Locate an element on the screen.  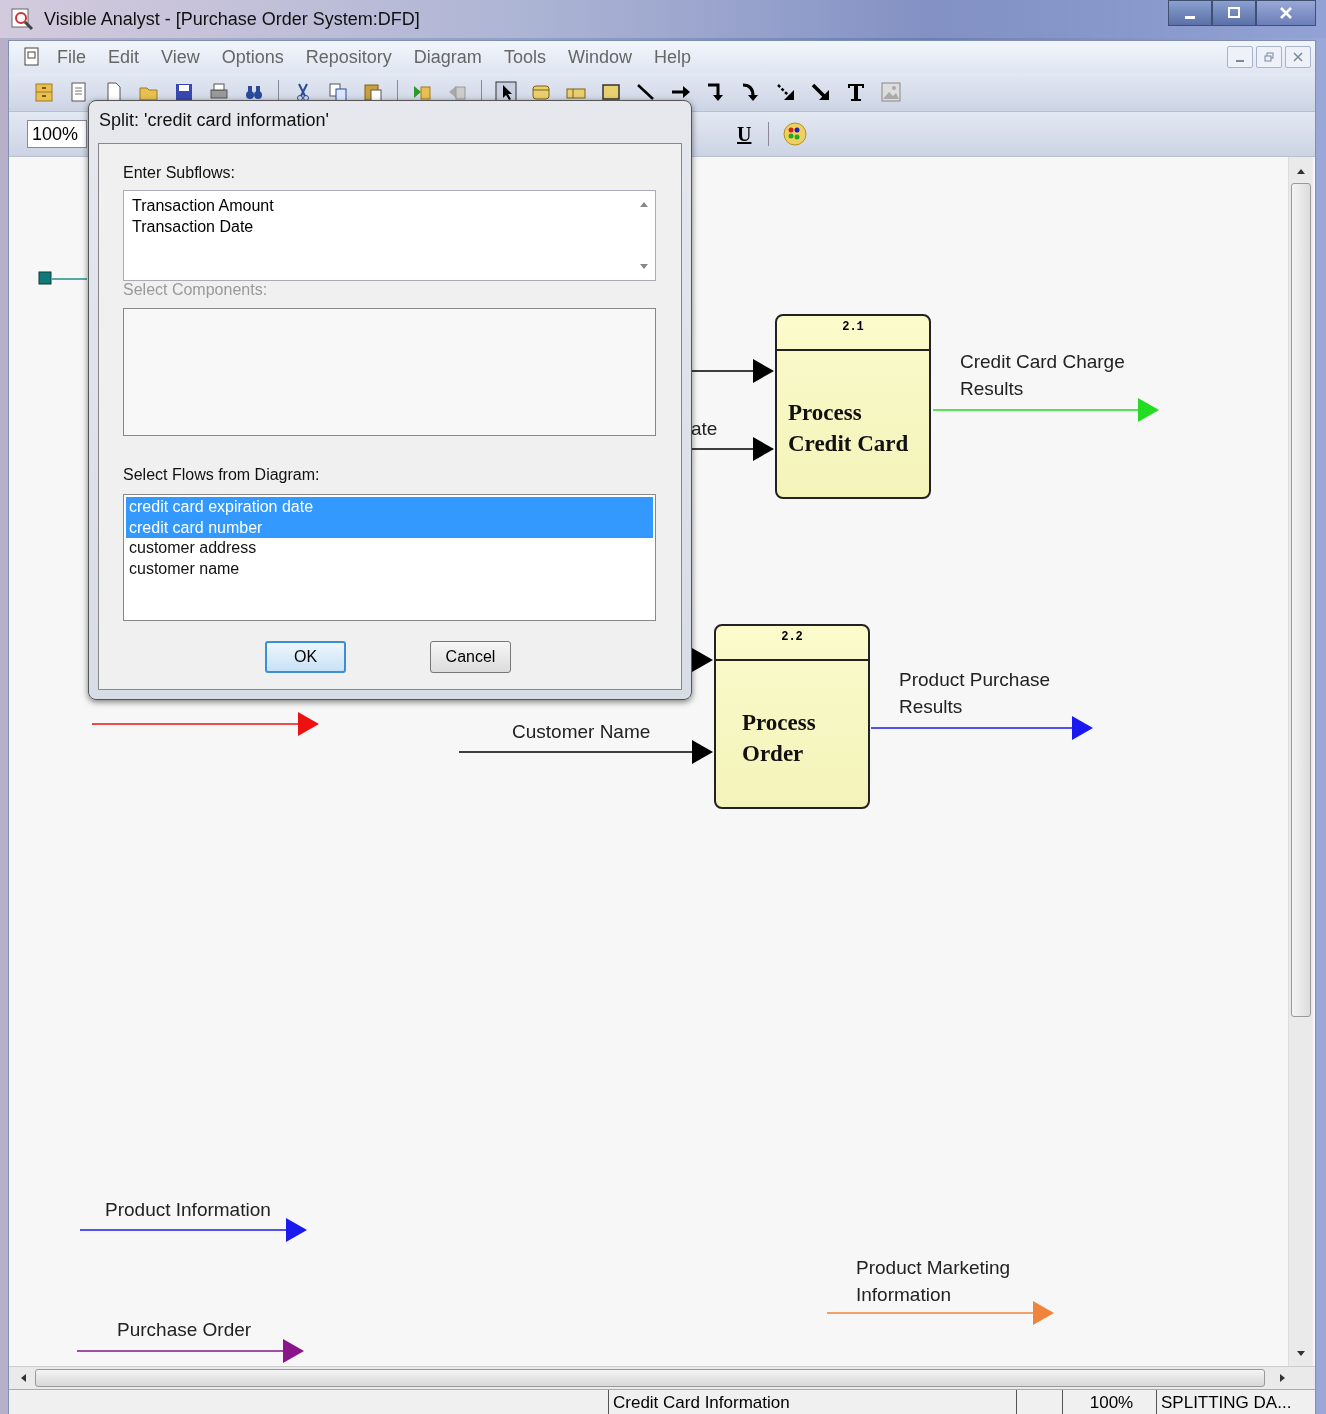
field-value: Transaction Amount Transaction Date is located at coordinates (203, 216).